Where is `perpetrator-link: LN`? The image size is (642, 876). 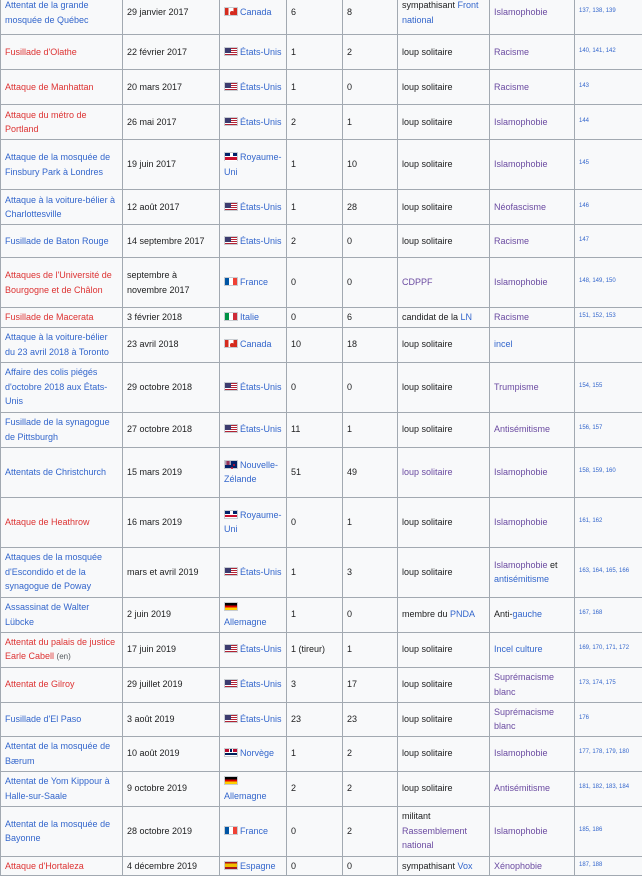 perpetrator-link: LN is located at coordinates (467, 317).